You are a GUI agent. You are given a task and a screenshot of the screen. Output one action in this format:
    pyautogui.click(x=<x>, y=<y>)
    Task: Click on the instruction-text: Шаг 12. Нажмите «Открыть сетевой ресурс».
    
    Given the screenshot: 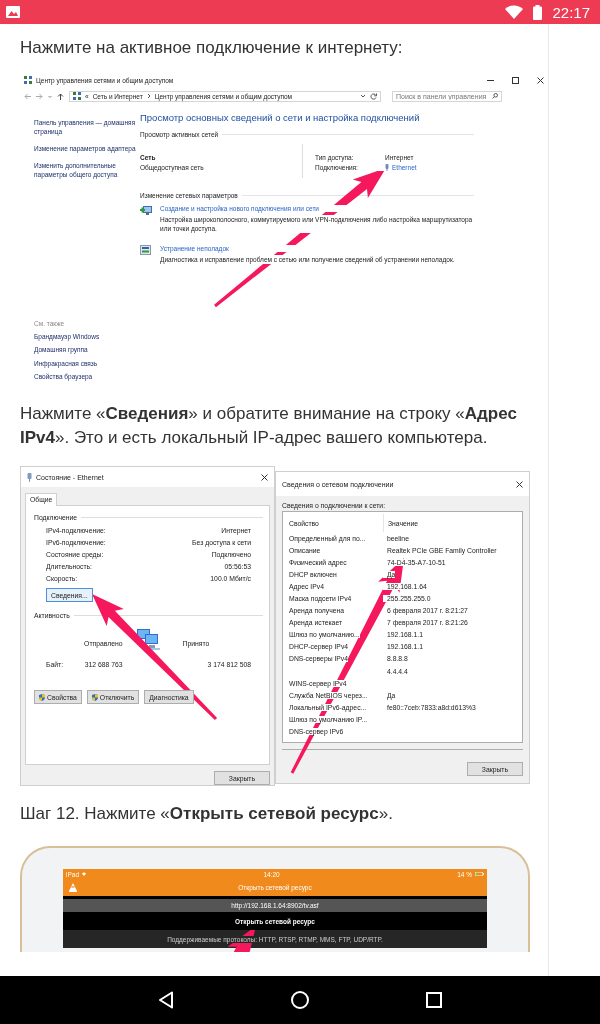 What is the action you would take?
    pyautogui.click(x=207, y=814)
    